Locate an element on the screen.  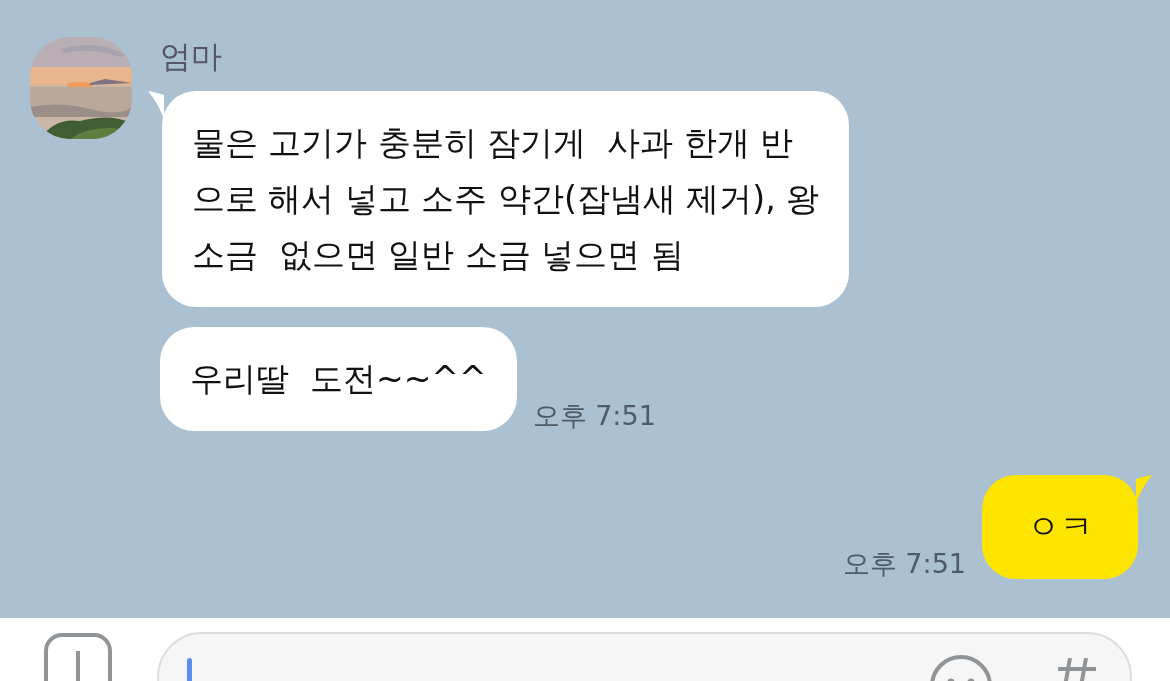
emoji-icon is located at coordinates (961, 666).